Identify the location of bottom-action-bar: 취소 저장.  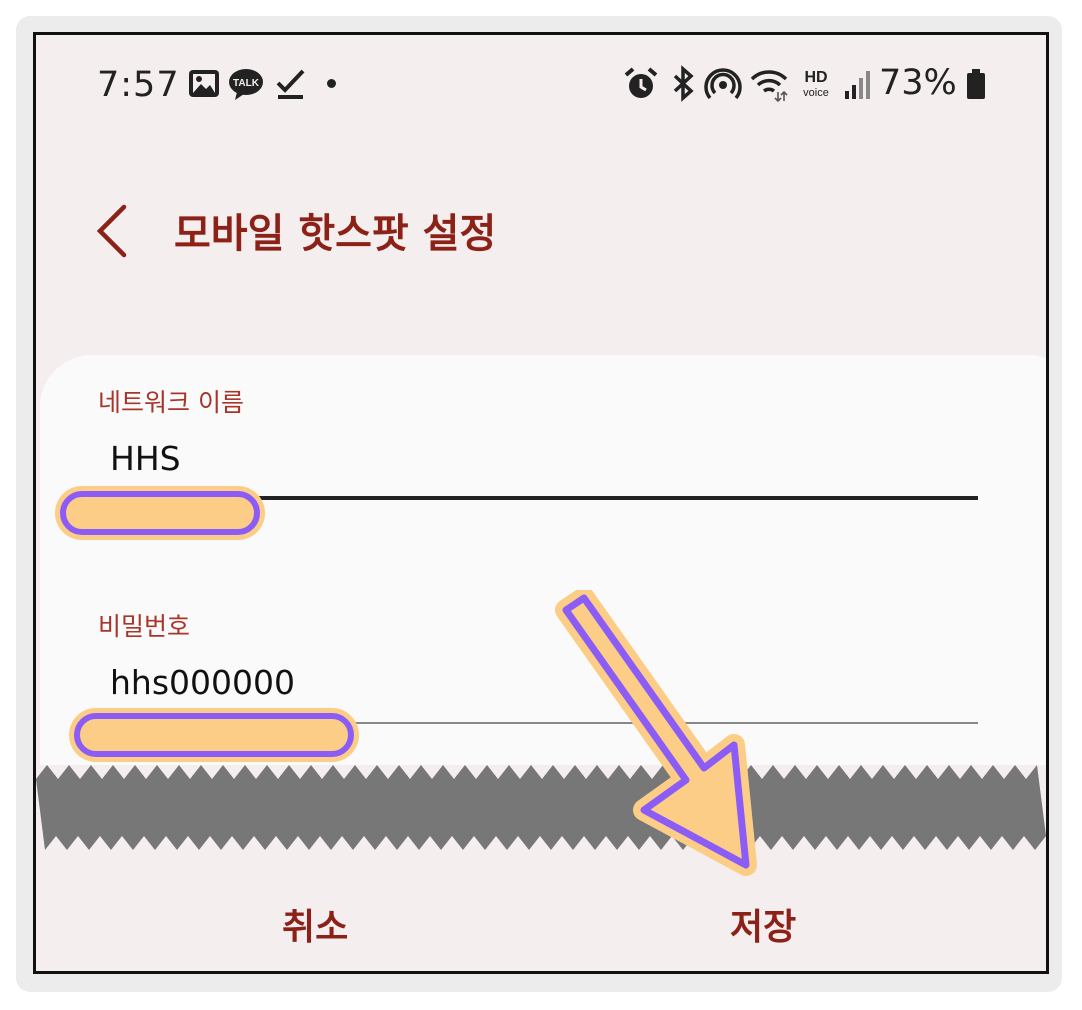
(541, 930).